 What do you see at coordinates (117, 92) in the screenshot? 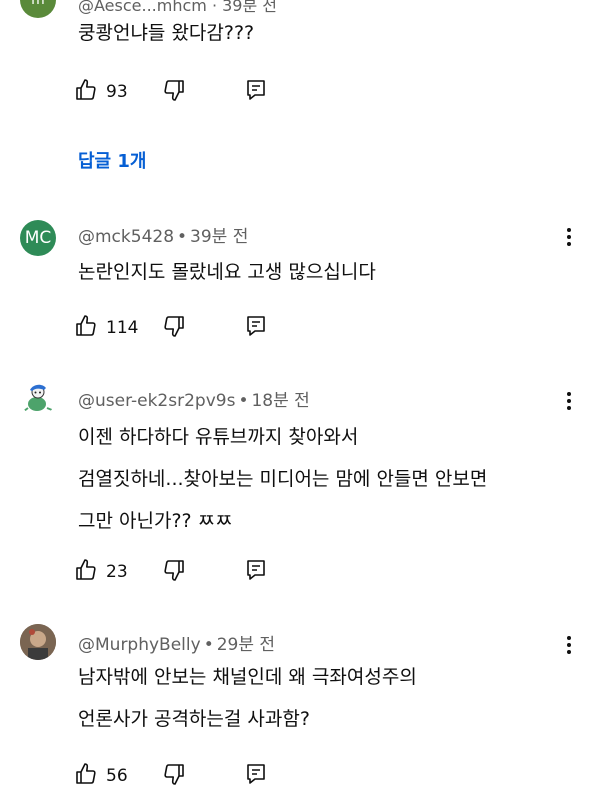
I see `like-count: 93` at bounding box center [117, 92].